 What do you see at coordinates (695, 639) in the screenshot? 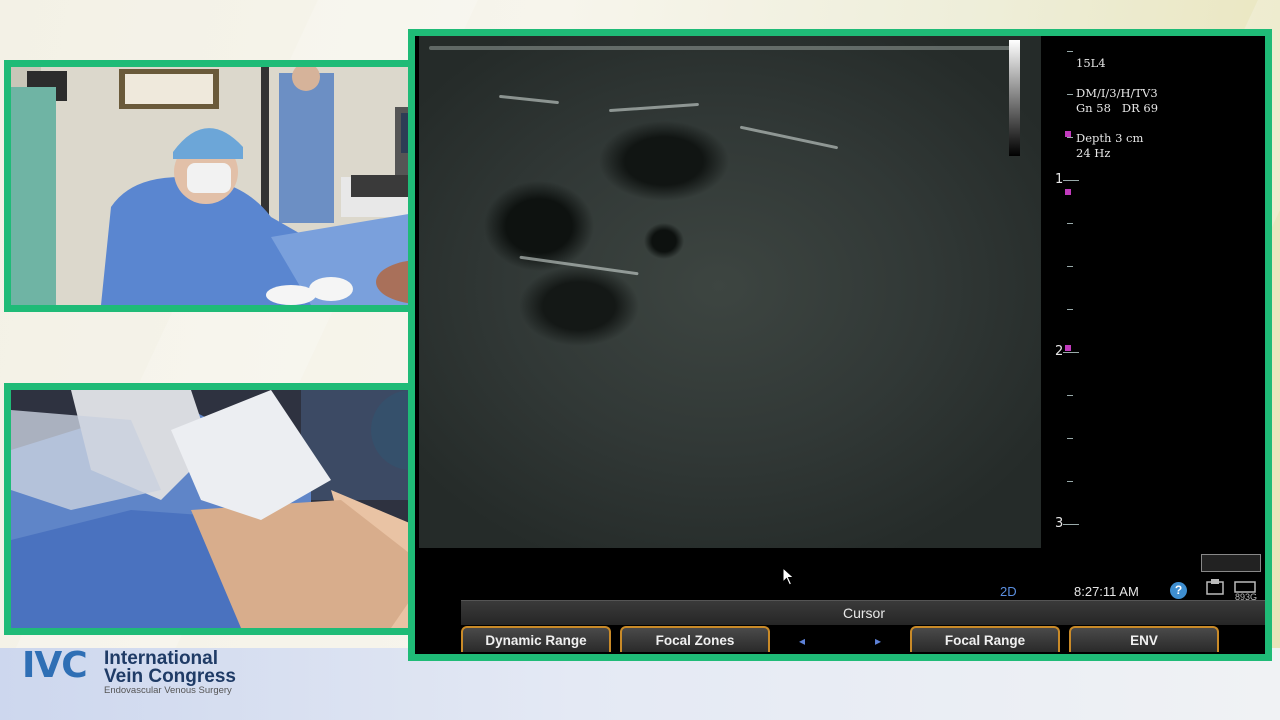
I see `focal-zones-button: Focal Zones` at bounding box center [695, 639].